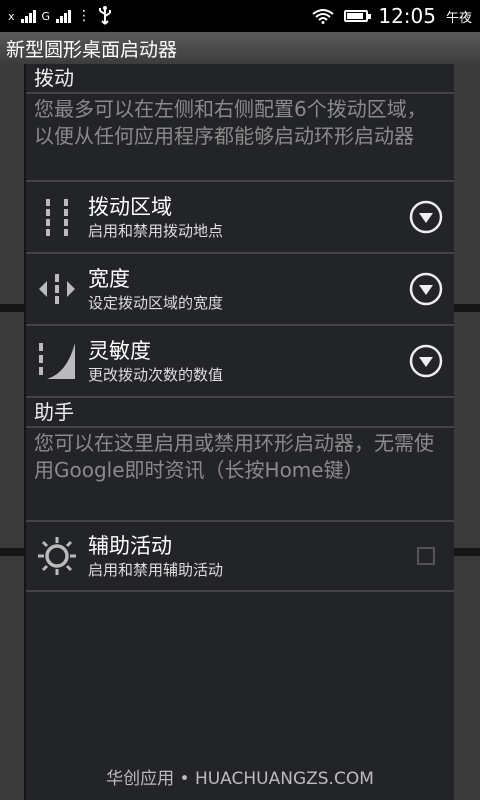 This screenshot has width=480, height=800. Describe the element at coordinates (240, 79) in the screenshot. I see `section-header-swipe: 拨动` at that location.